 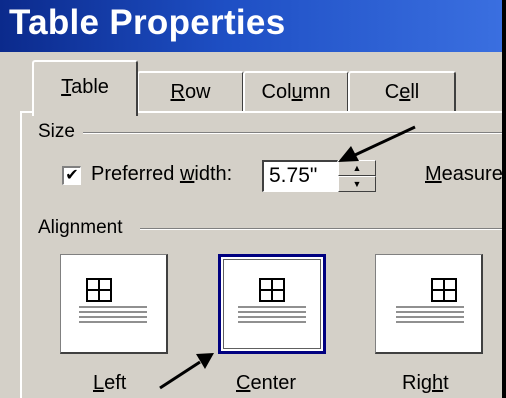 I want to click on arrow-to-width-spinner, so click(x=377, y=143).